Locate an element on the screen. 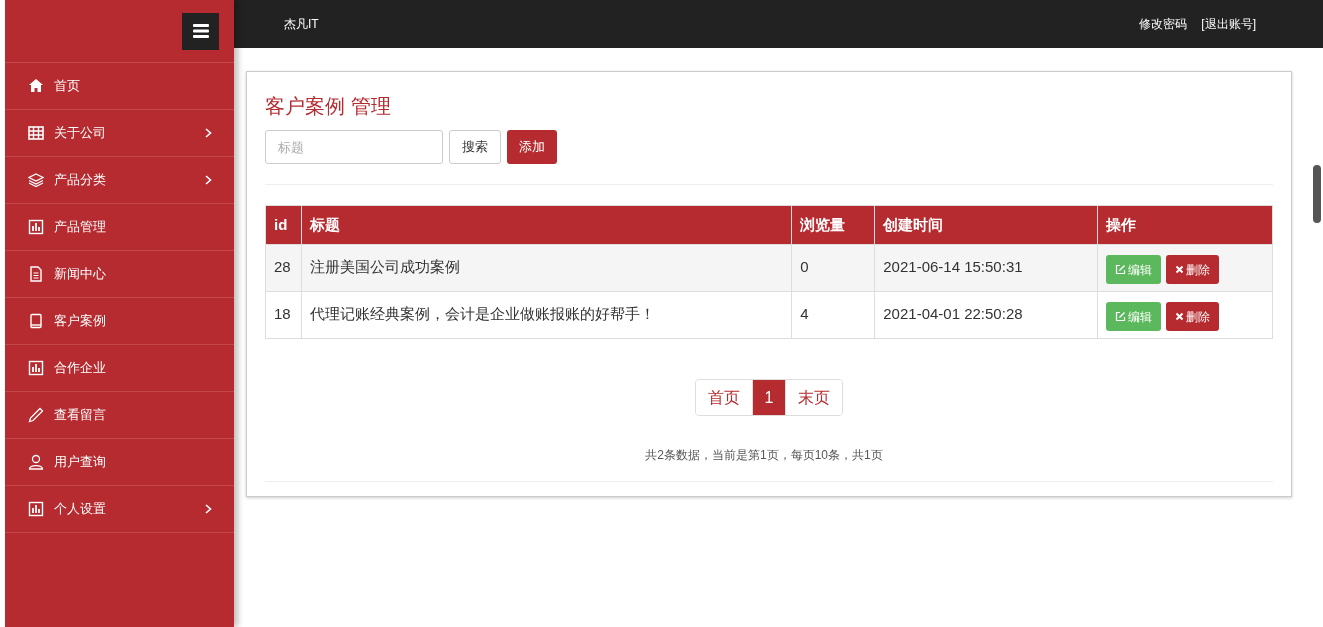 This screenshot has width=1323, height=627. table-cell: 18 is located at coordinates (283, 315).